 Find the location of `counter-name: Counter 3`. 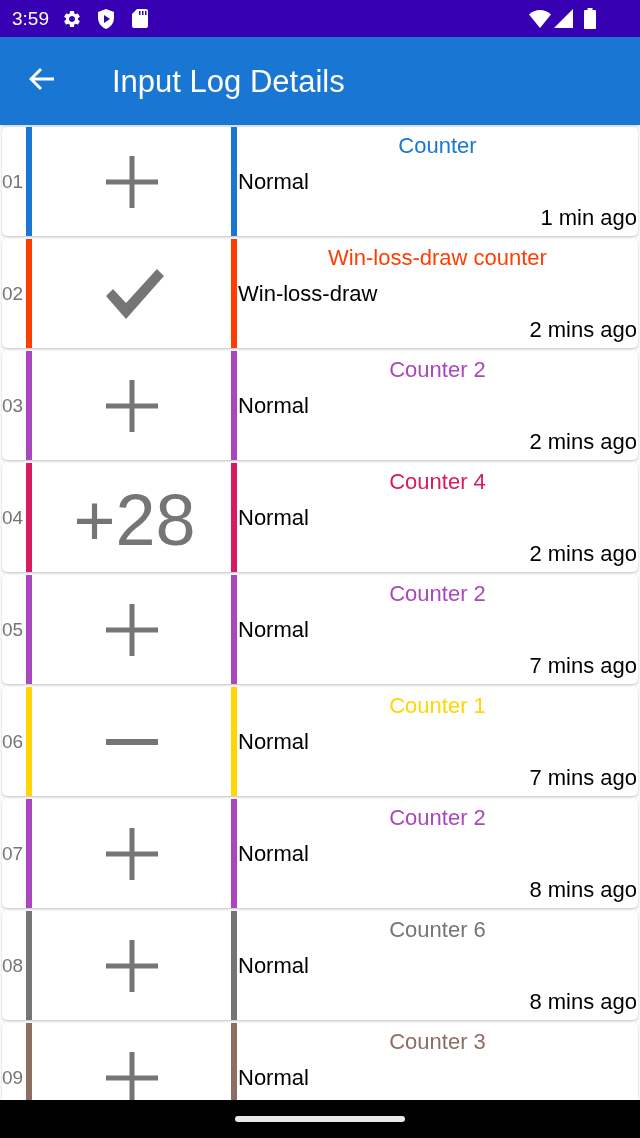

counter-name: Counter 3 is located at coordinates (437, 1042).